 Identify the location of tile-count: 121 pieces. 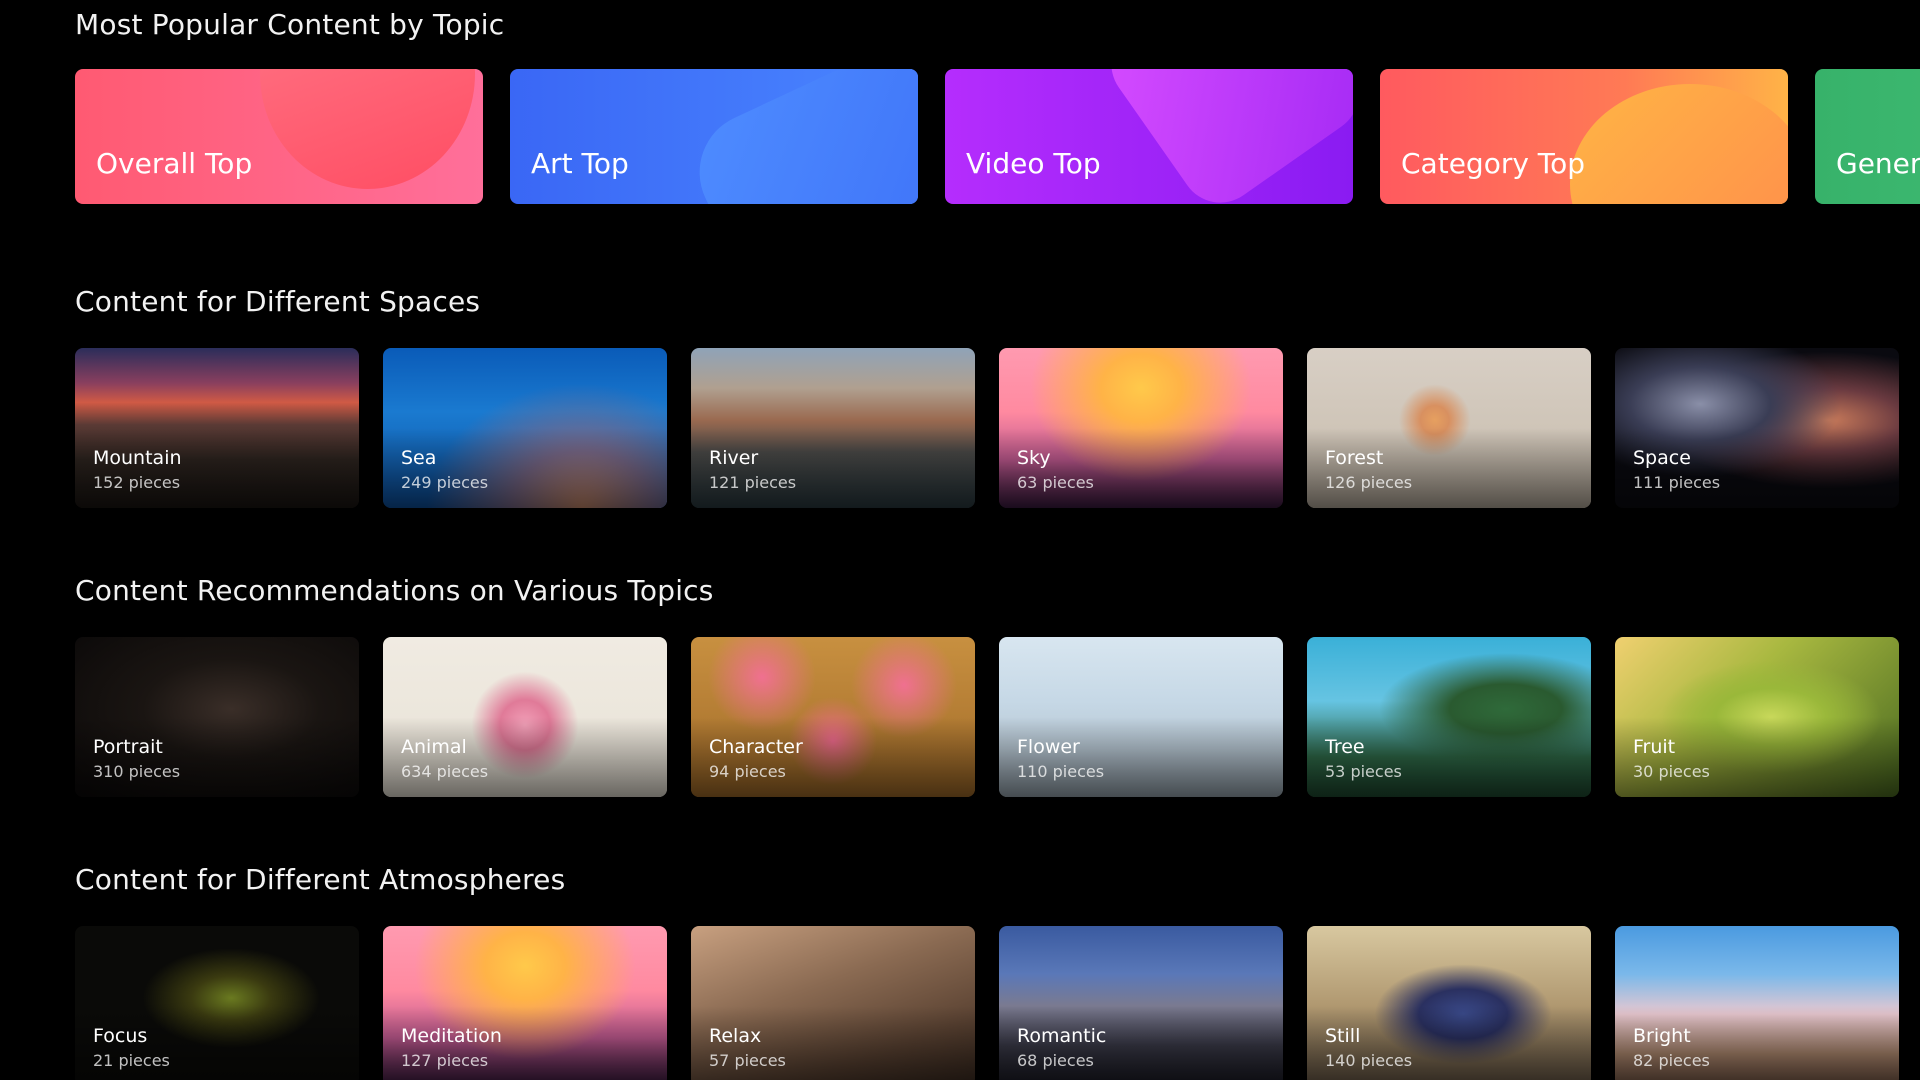
(753, 482).